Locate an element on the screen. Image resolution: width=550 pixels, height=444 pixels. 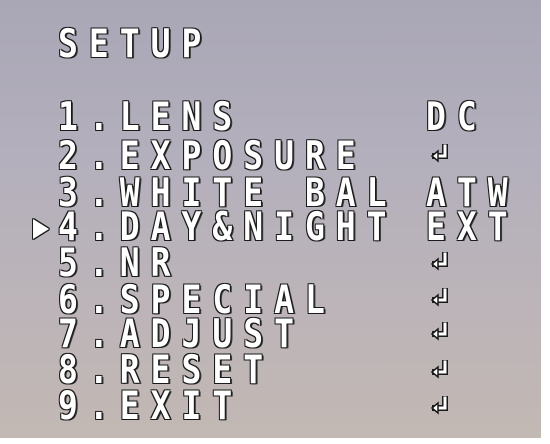
selection-cursor-icon is located at coordinates (41, 229).